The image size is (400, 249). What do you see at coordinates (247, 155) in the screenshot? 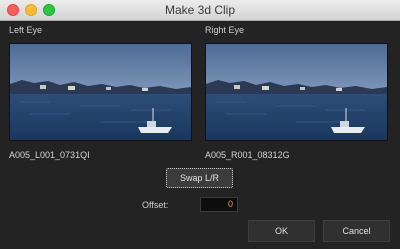
I see `right-eye-filename: A005_R001_08312G` at bounding box center [247, 155].